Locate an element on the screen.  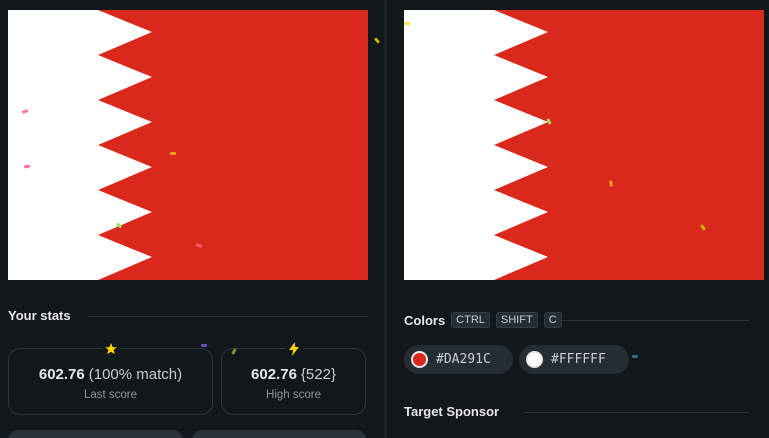
high-score-detail: {522} is located at coordinates (318, 374).